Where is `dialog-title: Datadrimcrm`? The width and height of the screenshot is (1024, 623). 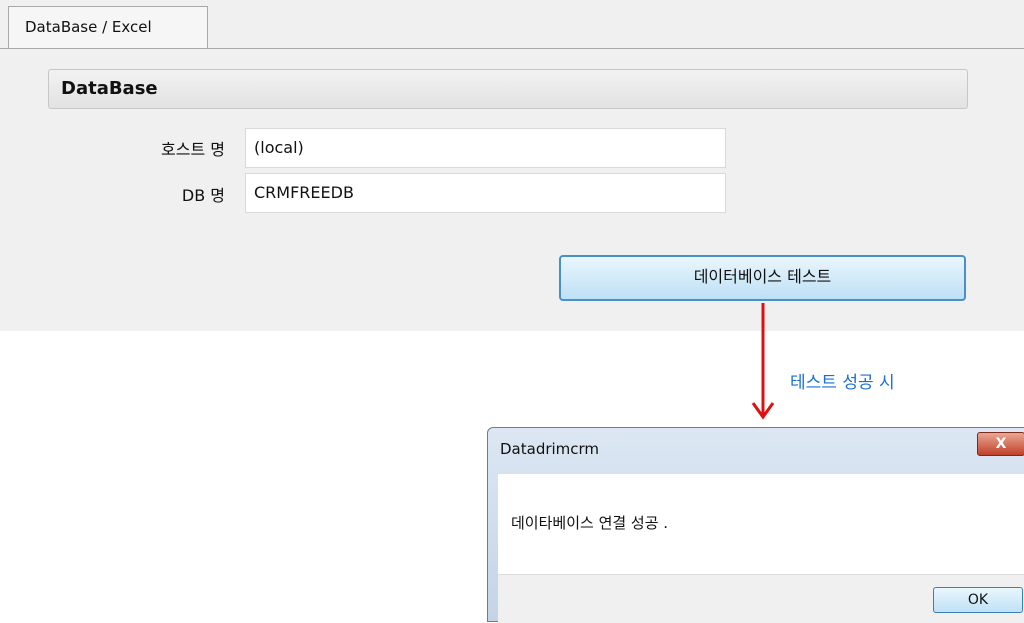 dialog-title: Datadrimcrm is located at coordinates (550, 449).